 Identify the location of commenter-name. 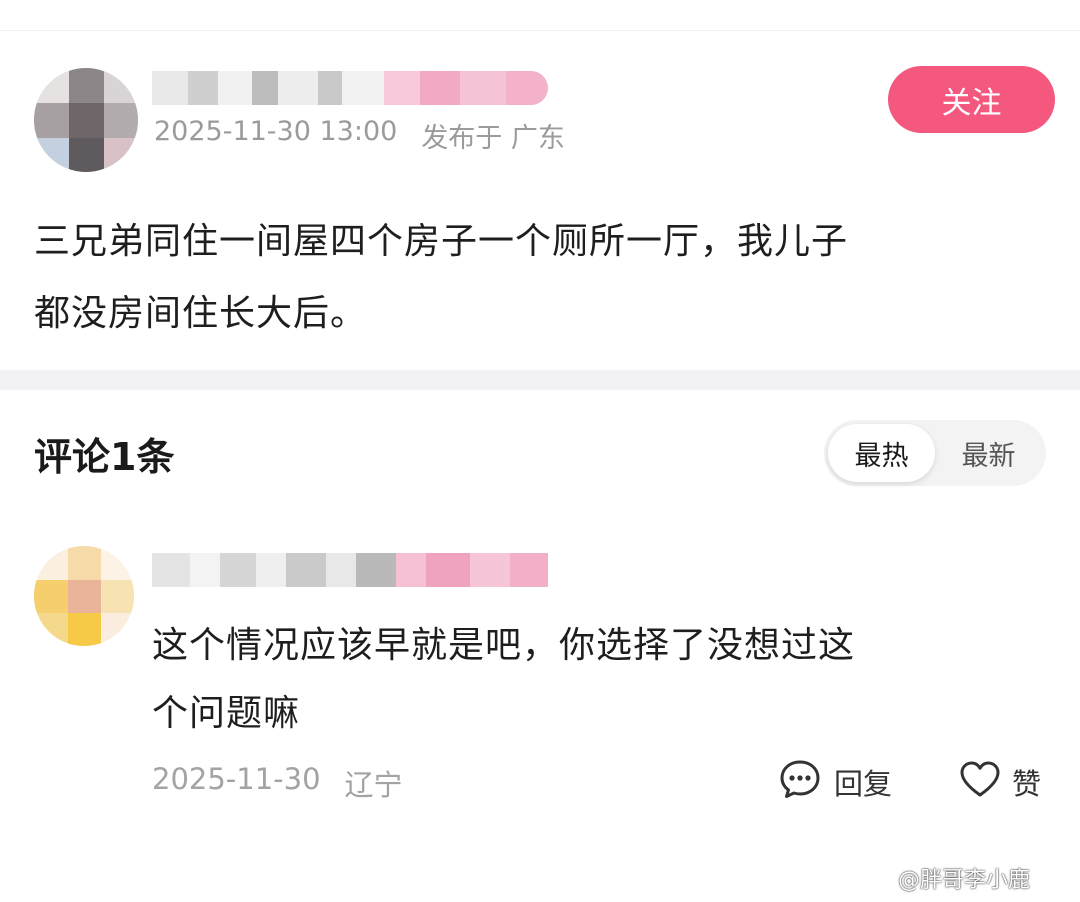
(387, 570).